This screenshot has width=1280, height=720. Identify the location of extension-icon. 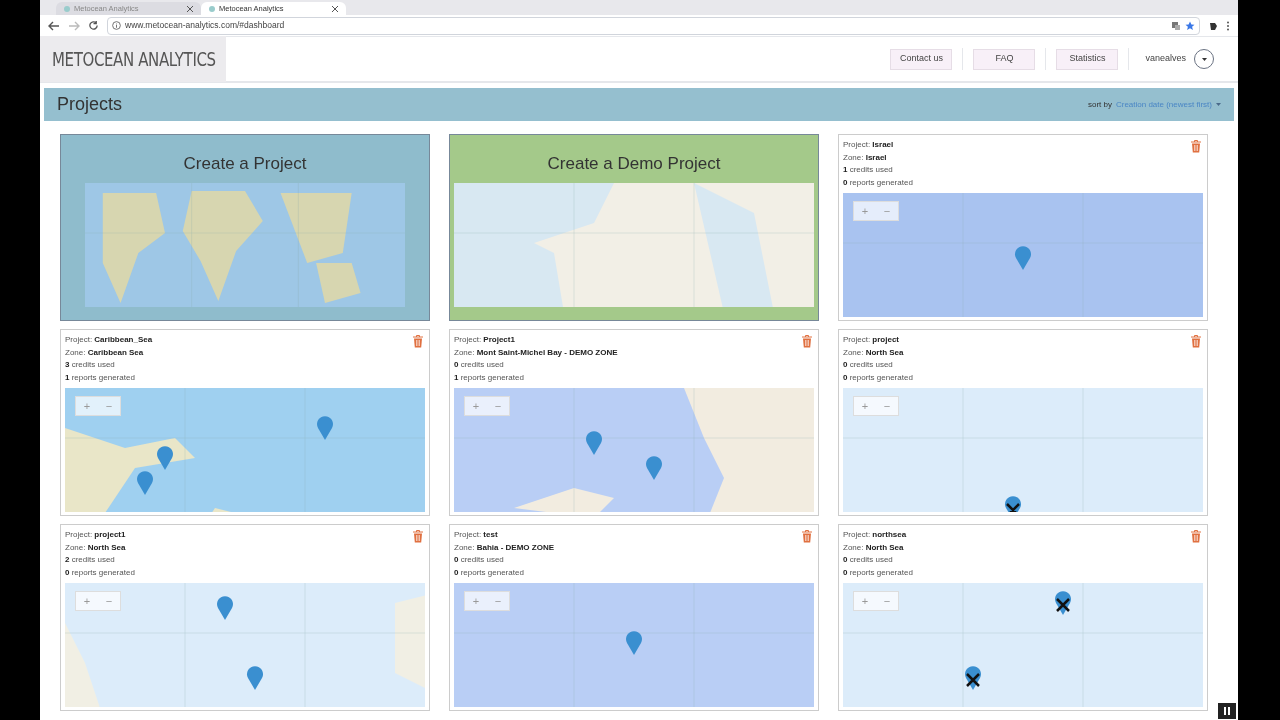
(1213, 25).